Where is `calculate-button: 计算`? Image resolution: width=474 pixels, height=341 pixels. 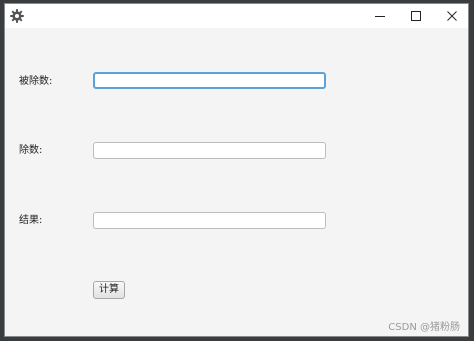 calculate-button: 计算 is located at coordinates (109, 290).